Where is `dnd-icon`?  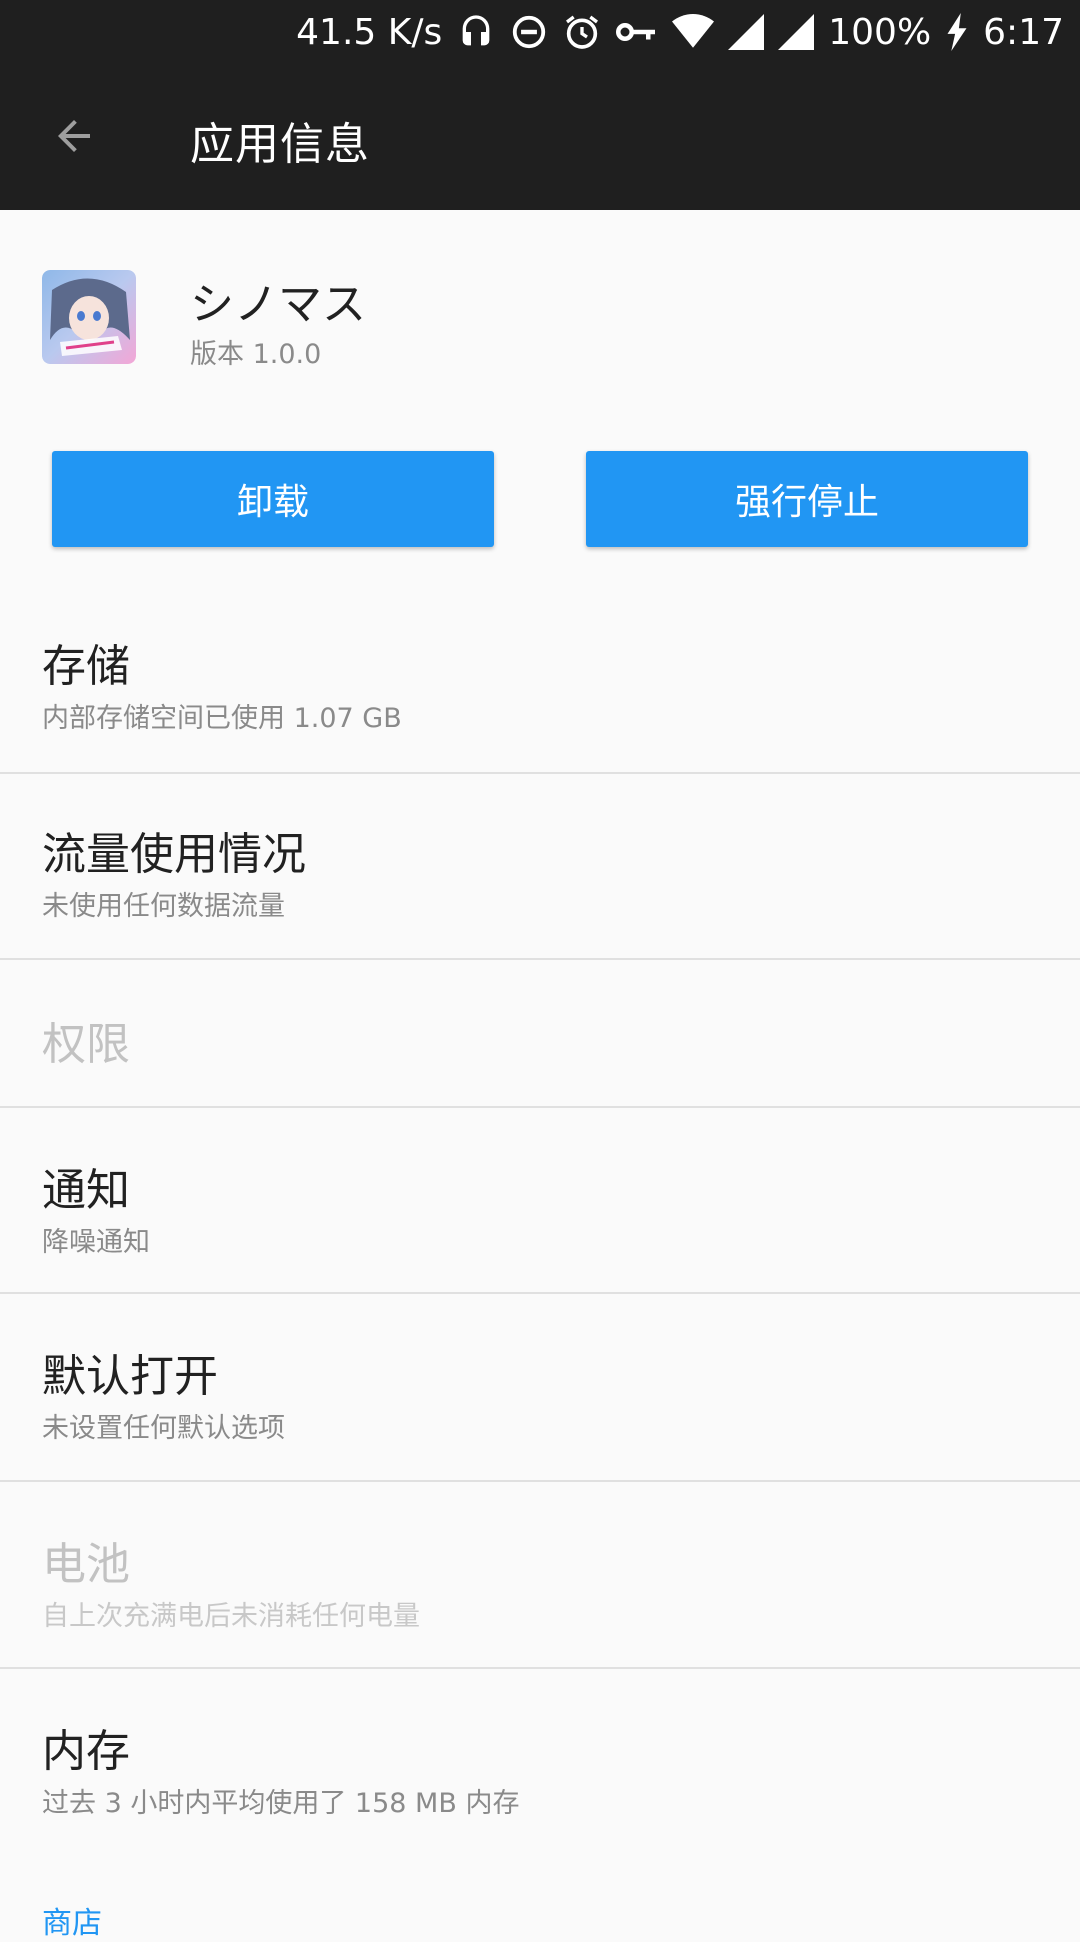 dnd-icon is located at coordinates (529, 32).